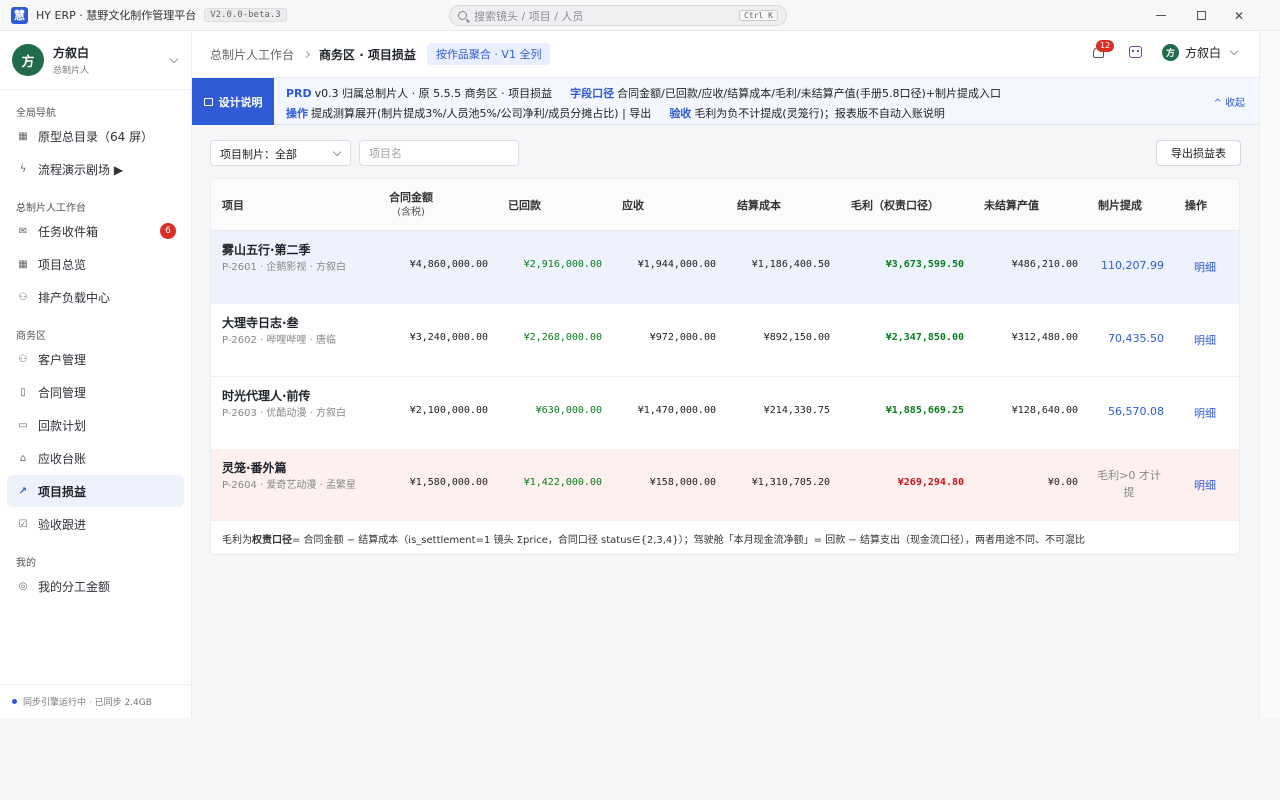 The image size is (1280, 800). Describe the element at coordinates (62, 425) in the screenshot. I see `sidebar-item-label: 回款计划` at that location.